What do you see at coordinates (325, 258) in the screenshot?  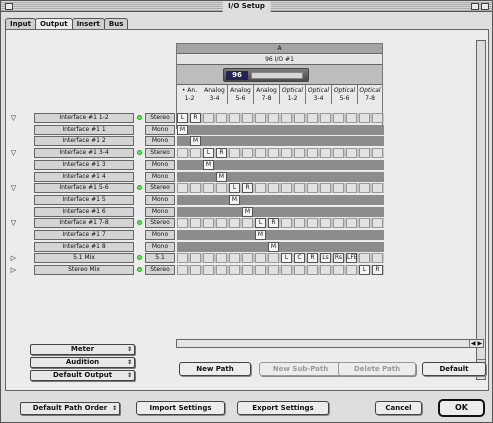 I see `grid-cell-assigned: Ls` at bounding box center [325, 258].